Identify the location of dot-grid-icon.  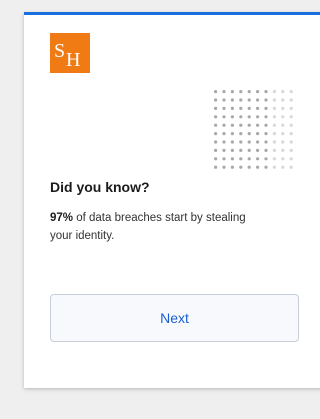
(253, 129).